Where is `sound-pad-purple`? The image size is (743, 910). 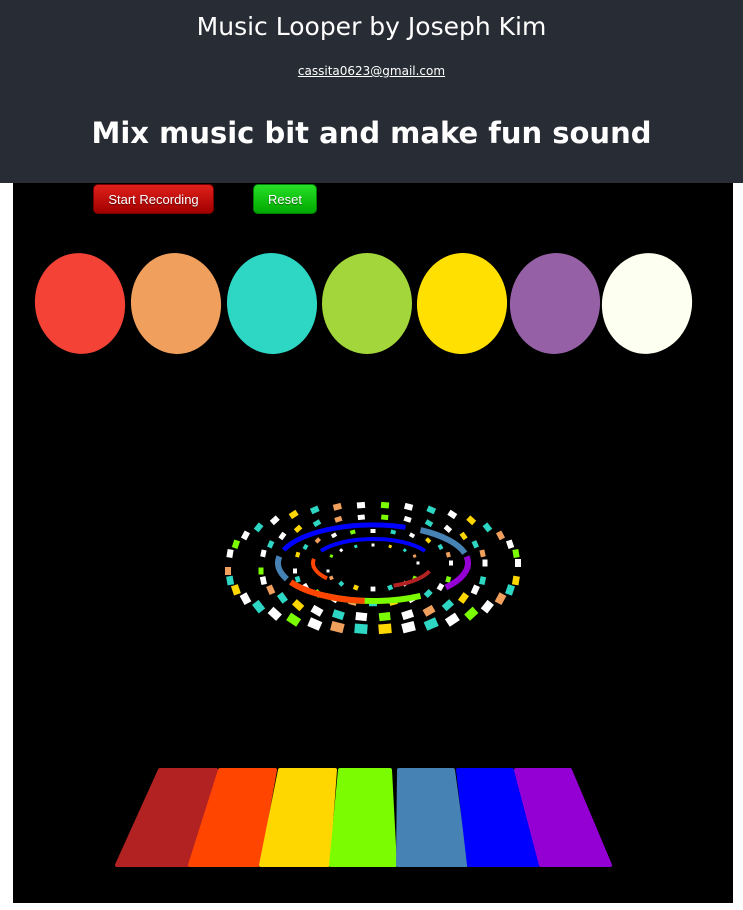 sound-pad-purple is located at coordinates (555, 303).